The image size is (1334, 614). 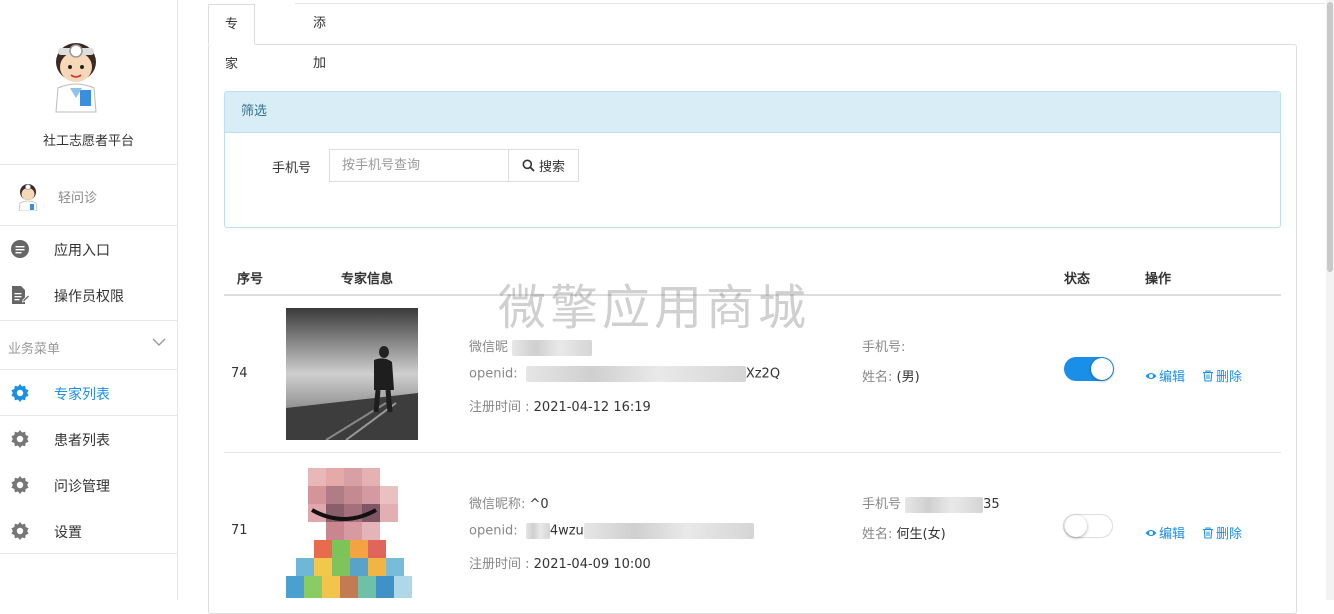 I want to click on phone-value: 35, so click(x=991, y=504).